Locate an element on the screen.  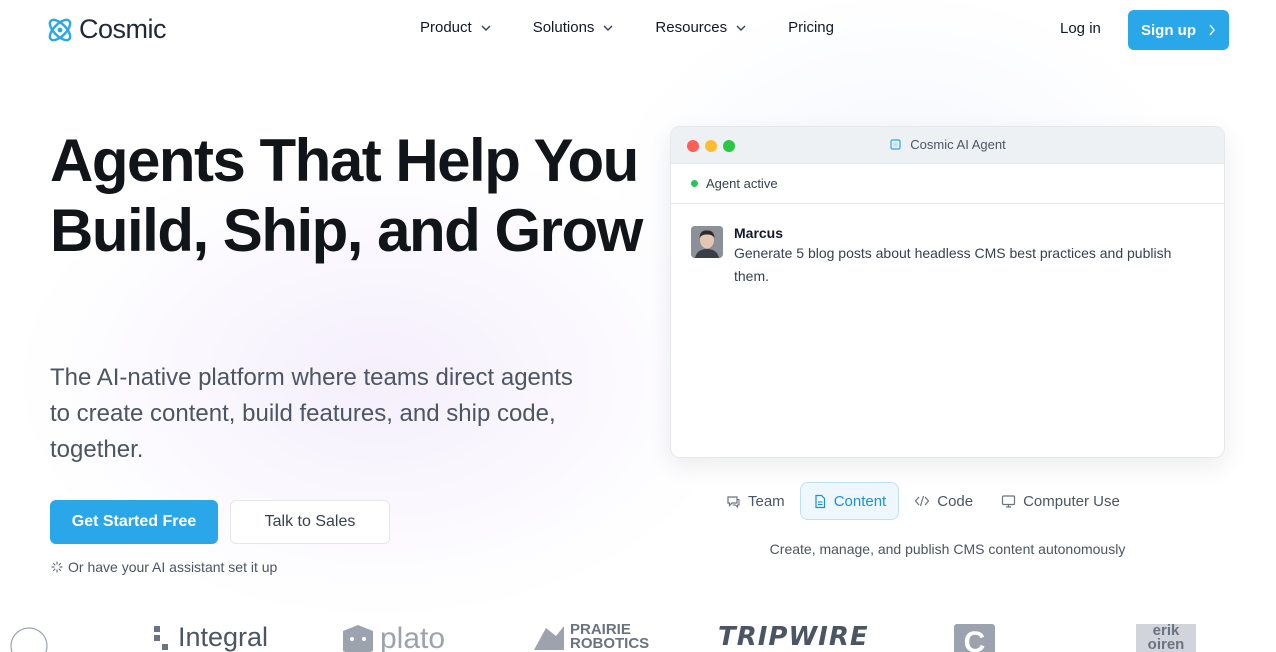
capability-tabs: Team Content Code Computer Use is located at coordinates (924, 501).